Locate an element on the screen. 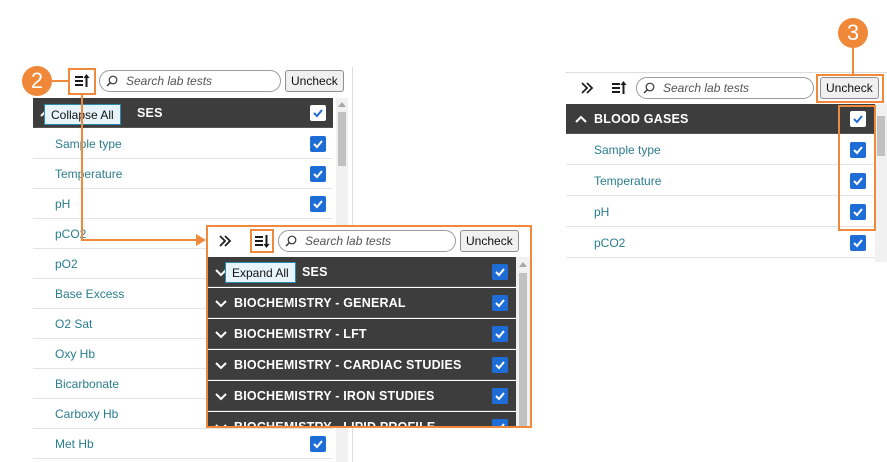  collapse-all-icon is located at coordinates (619, 87).